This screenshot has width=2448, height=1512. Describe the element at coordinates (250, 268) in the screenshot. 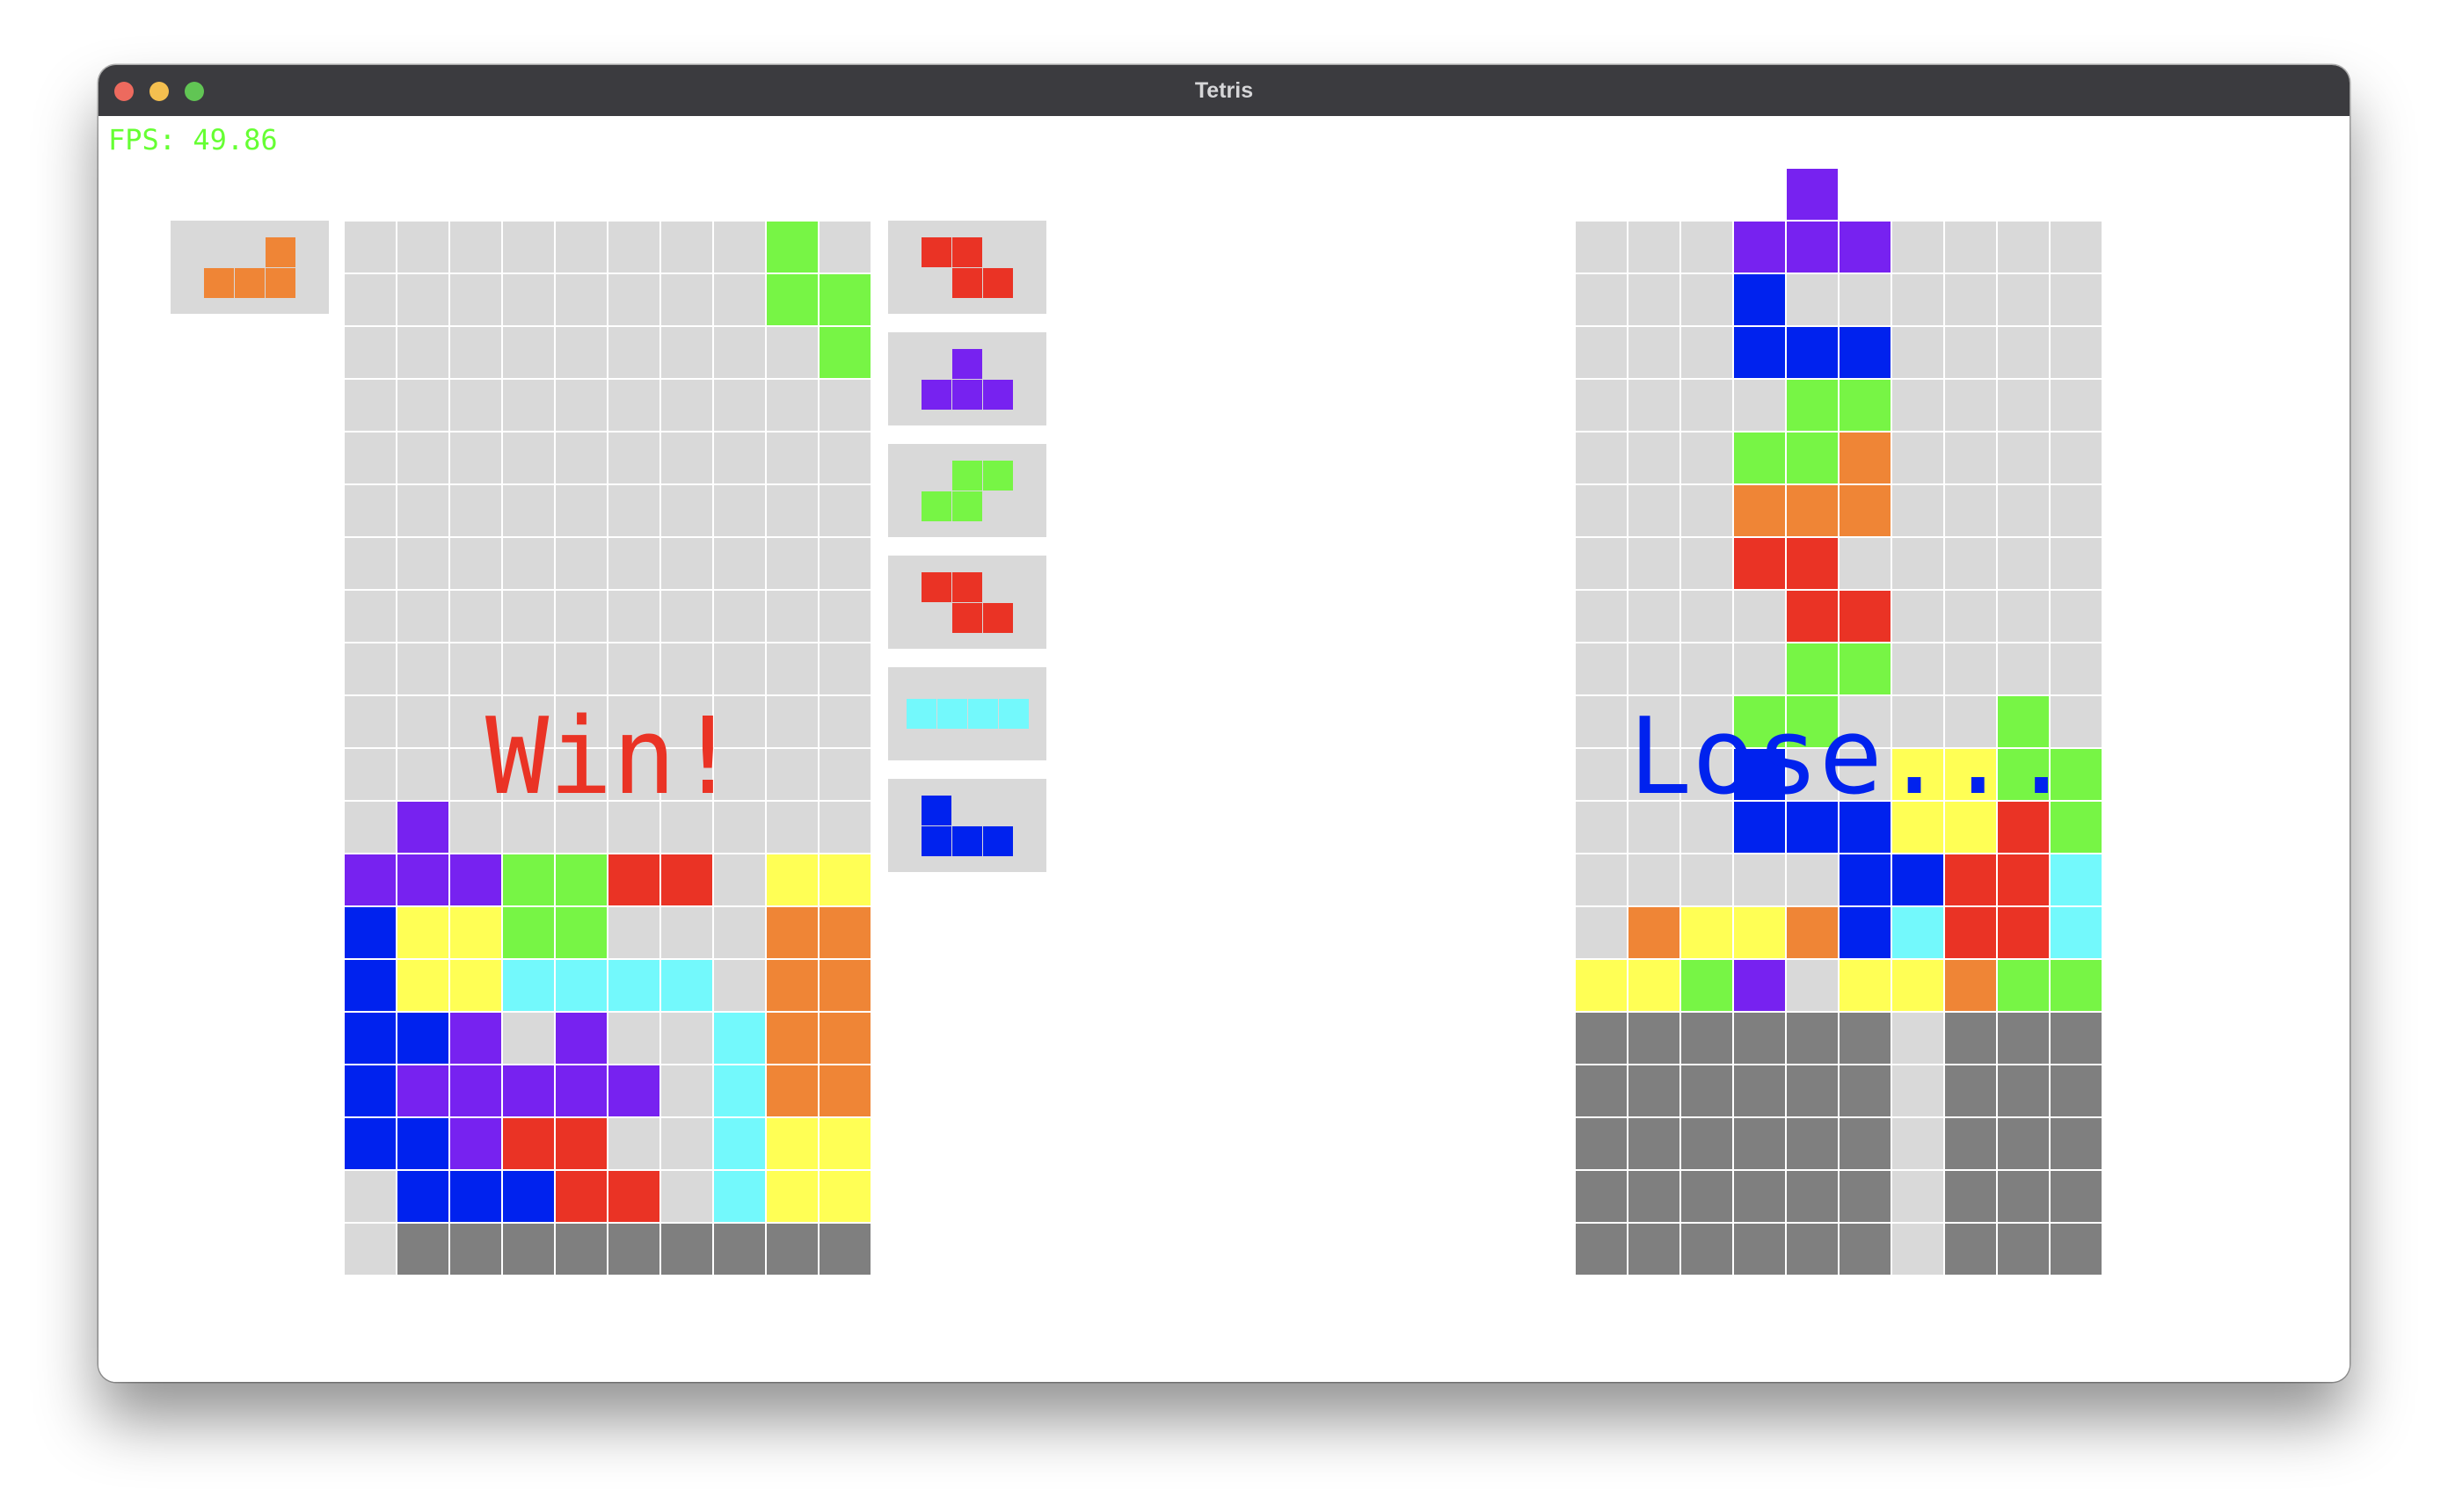

I see `hold-piece-box` at that location.